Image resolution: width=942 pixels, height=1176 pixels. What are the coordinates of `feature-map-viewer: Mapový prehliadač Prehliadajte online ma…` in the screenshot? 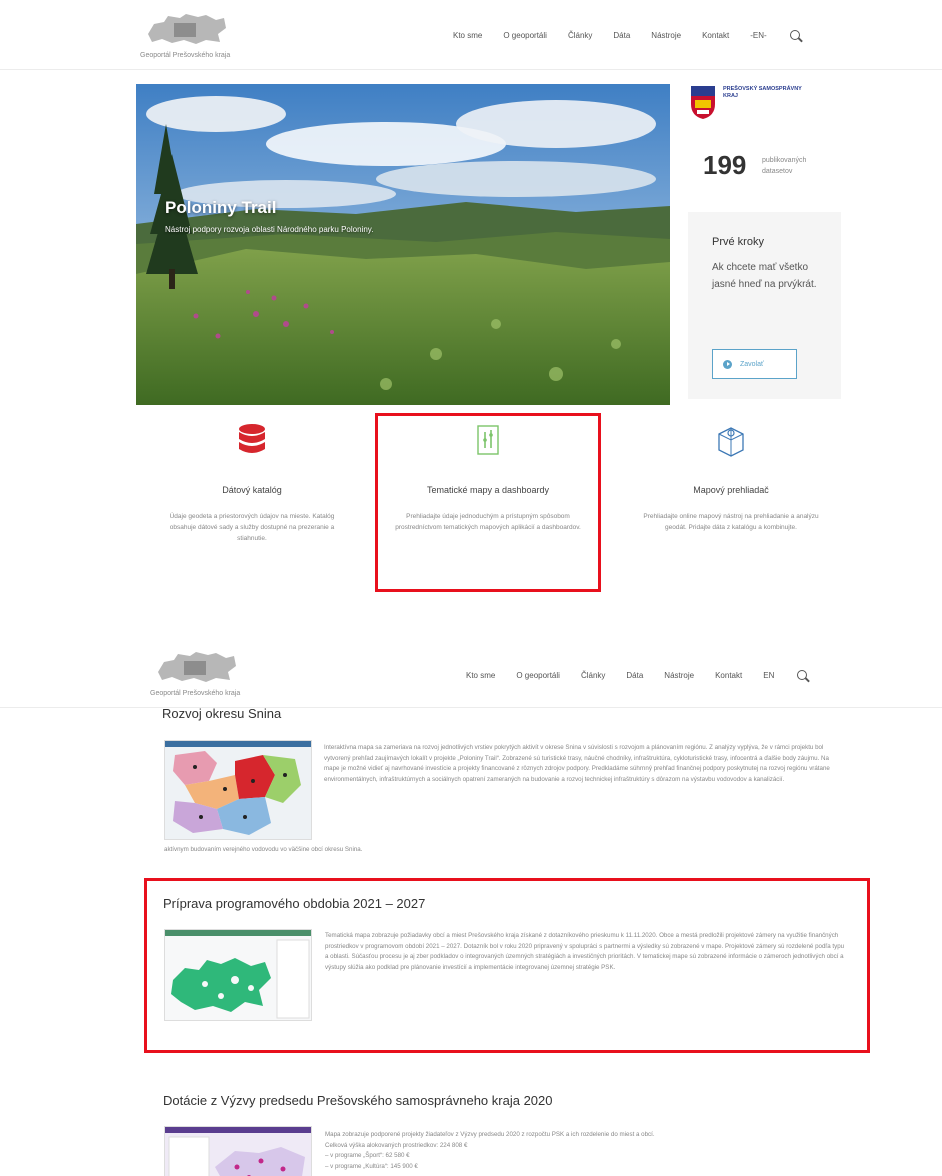 It's located at (731, 476).